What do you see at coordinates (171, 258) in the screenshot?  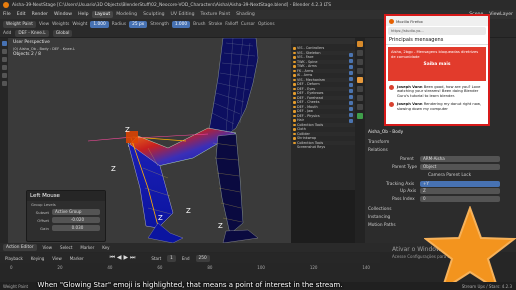 I see `start-frame-field: 1` at bounding box center [171, 258].